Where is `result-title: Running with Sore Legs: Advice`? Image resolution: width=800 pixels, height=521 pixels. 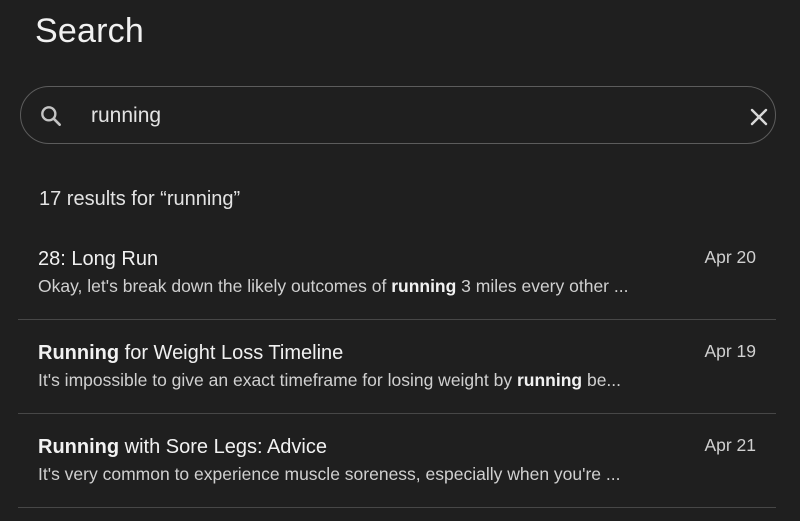
result-title: Running with Sore Legs: Advice is located at coordinates (182, 447).